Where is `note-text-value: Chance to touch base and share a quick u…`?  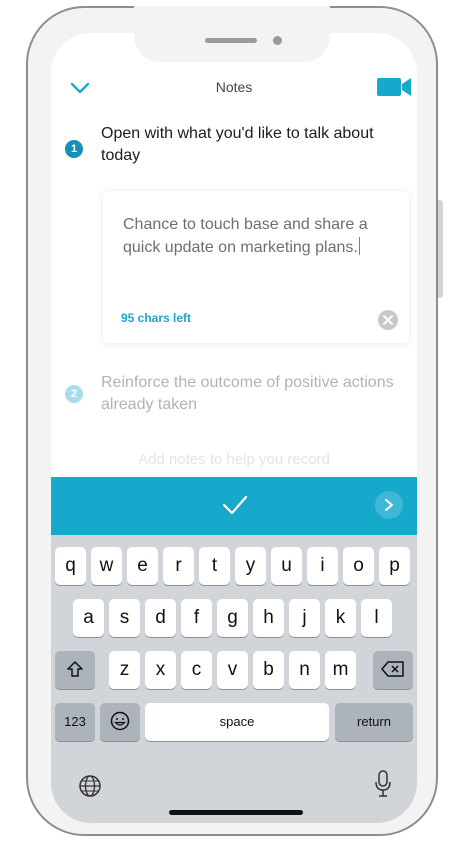
note-text-value: Chance to touch base and share a quick u… is located at coordinates (245, 236).